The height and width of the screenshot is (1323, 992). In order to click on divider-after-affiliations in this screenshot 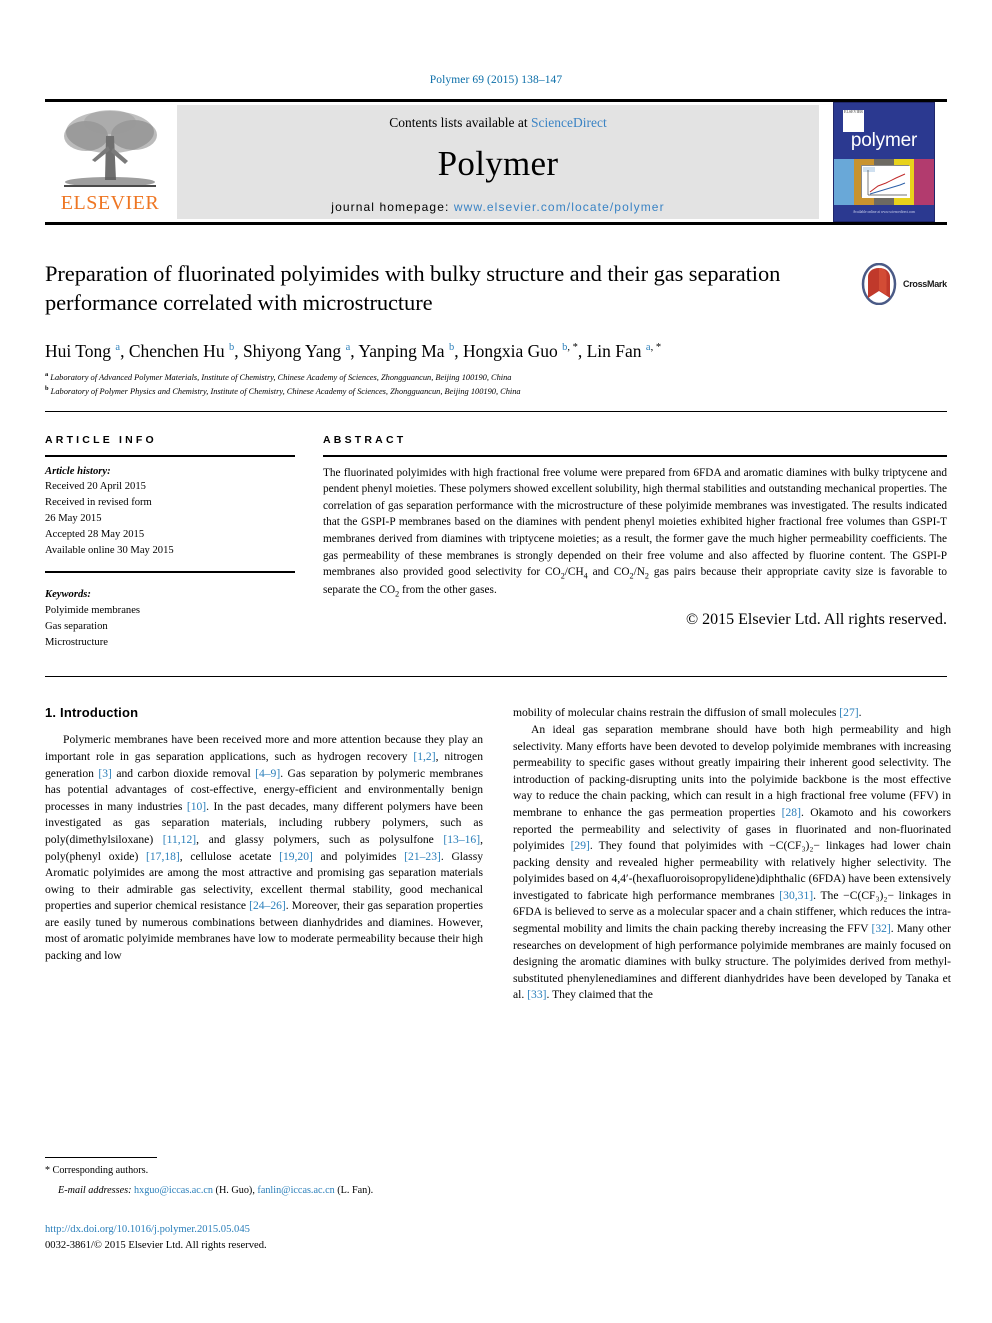, I will do `click(496, 411)`.